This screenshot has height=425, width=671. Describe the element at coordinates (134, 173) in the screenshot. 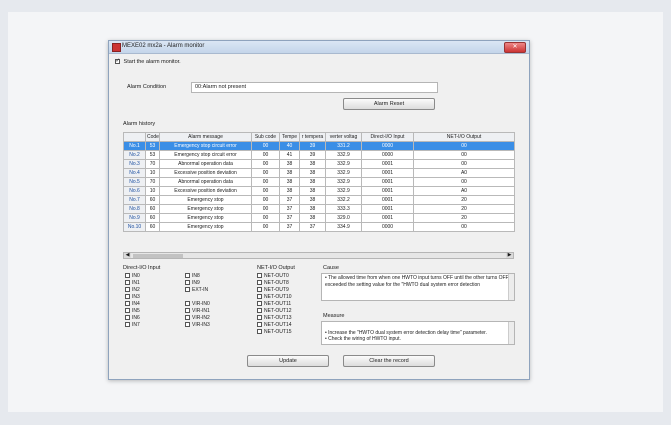

I see `row-header-cell: No.4` at that location.